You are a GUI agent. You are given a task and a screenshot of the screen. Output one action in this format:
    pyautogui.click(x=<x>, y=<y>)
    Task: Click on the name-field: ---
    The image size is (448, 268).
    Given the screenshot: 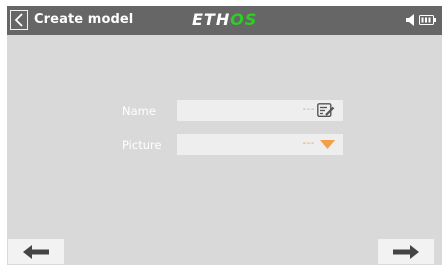 What is the action you would take?
    pyautogui.click(x=260, y=110)
    